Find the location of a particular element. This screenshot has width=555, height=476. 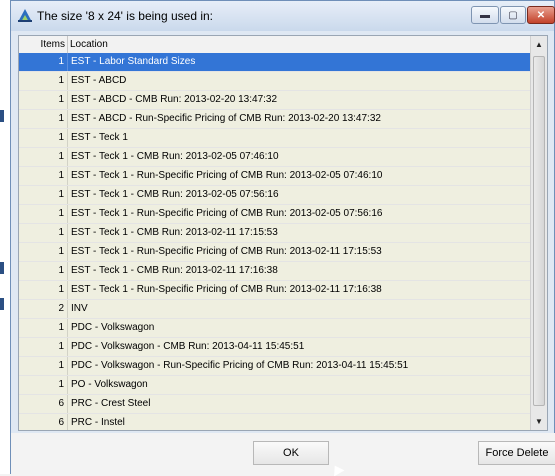

close-icon: ✕ is located at coordinates (541, 15).